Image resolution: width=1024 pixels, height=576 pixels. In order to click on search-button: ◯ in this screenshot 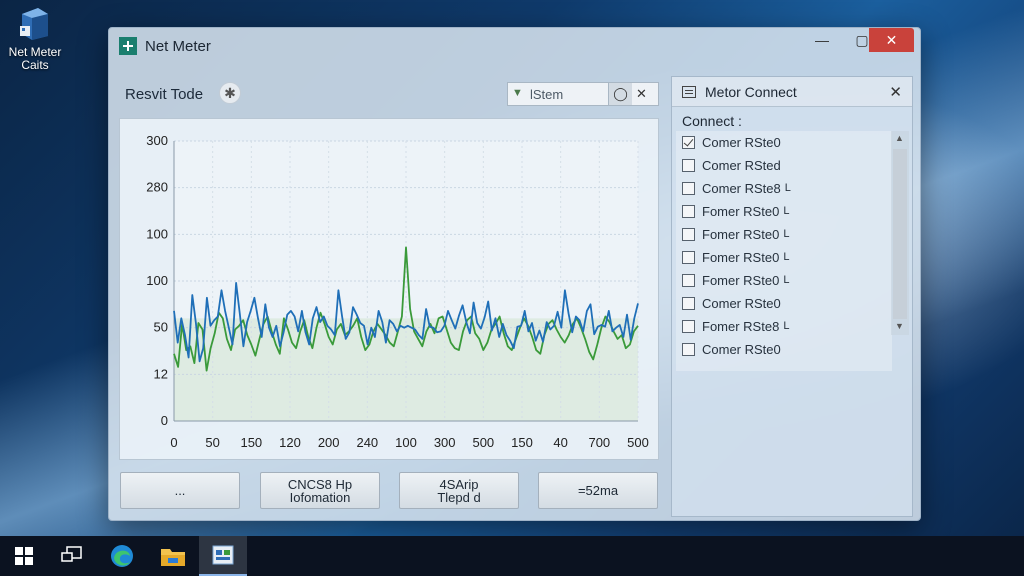, I will do `click(620, 94)`.